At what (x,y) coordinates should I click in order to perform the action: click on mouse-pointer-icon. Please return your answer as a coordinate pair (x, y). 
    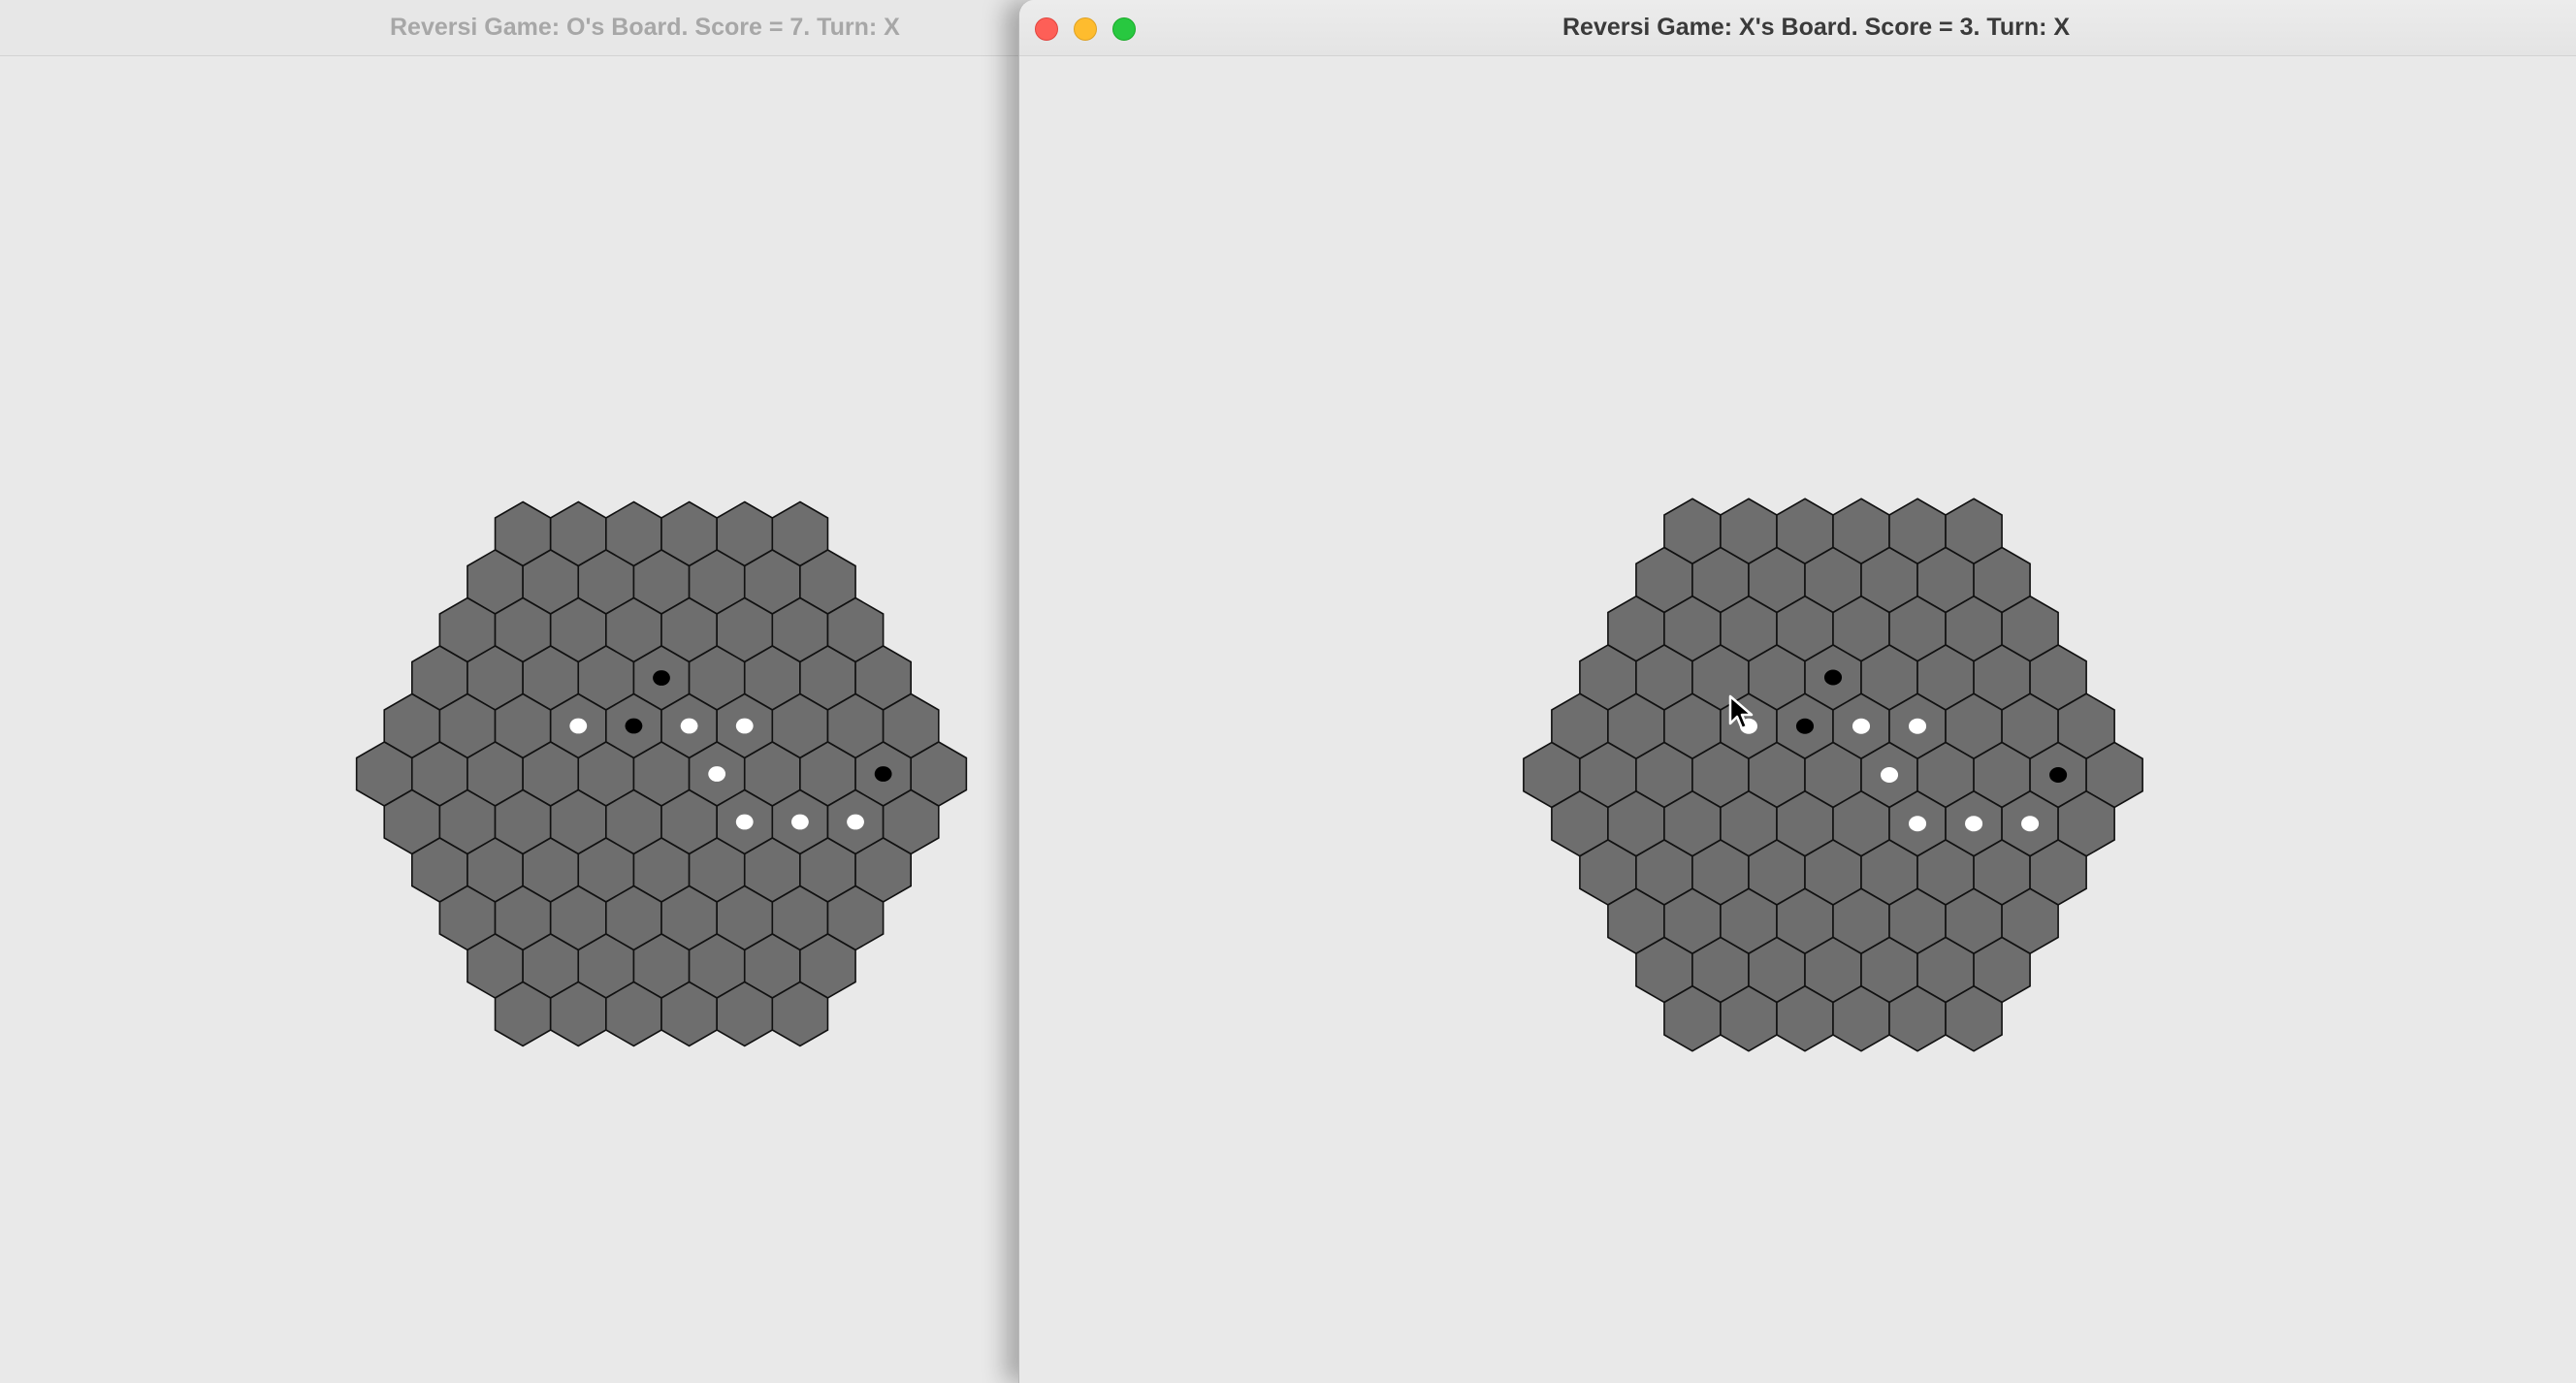
    Looking at the image, I should click on (1741, 712).